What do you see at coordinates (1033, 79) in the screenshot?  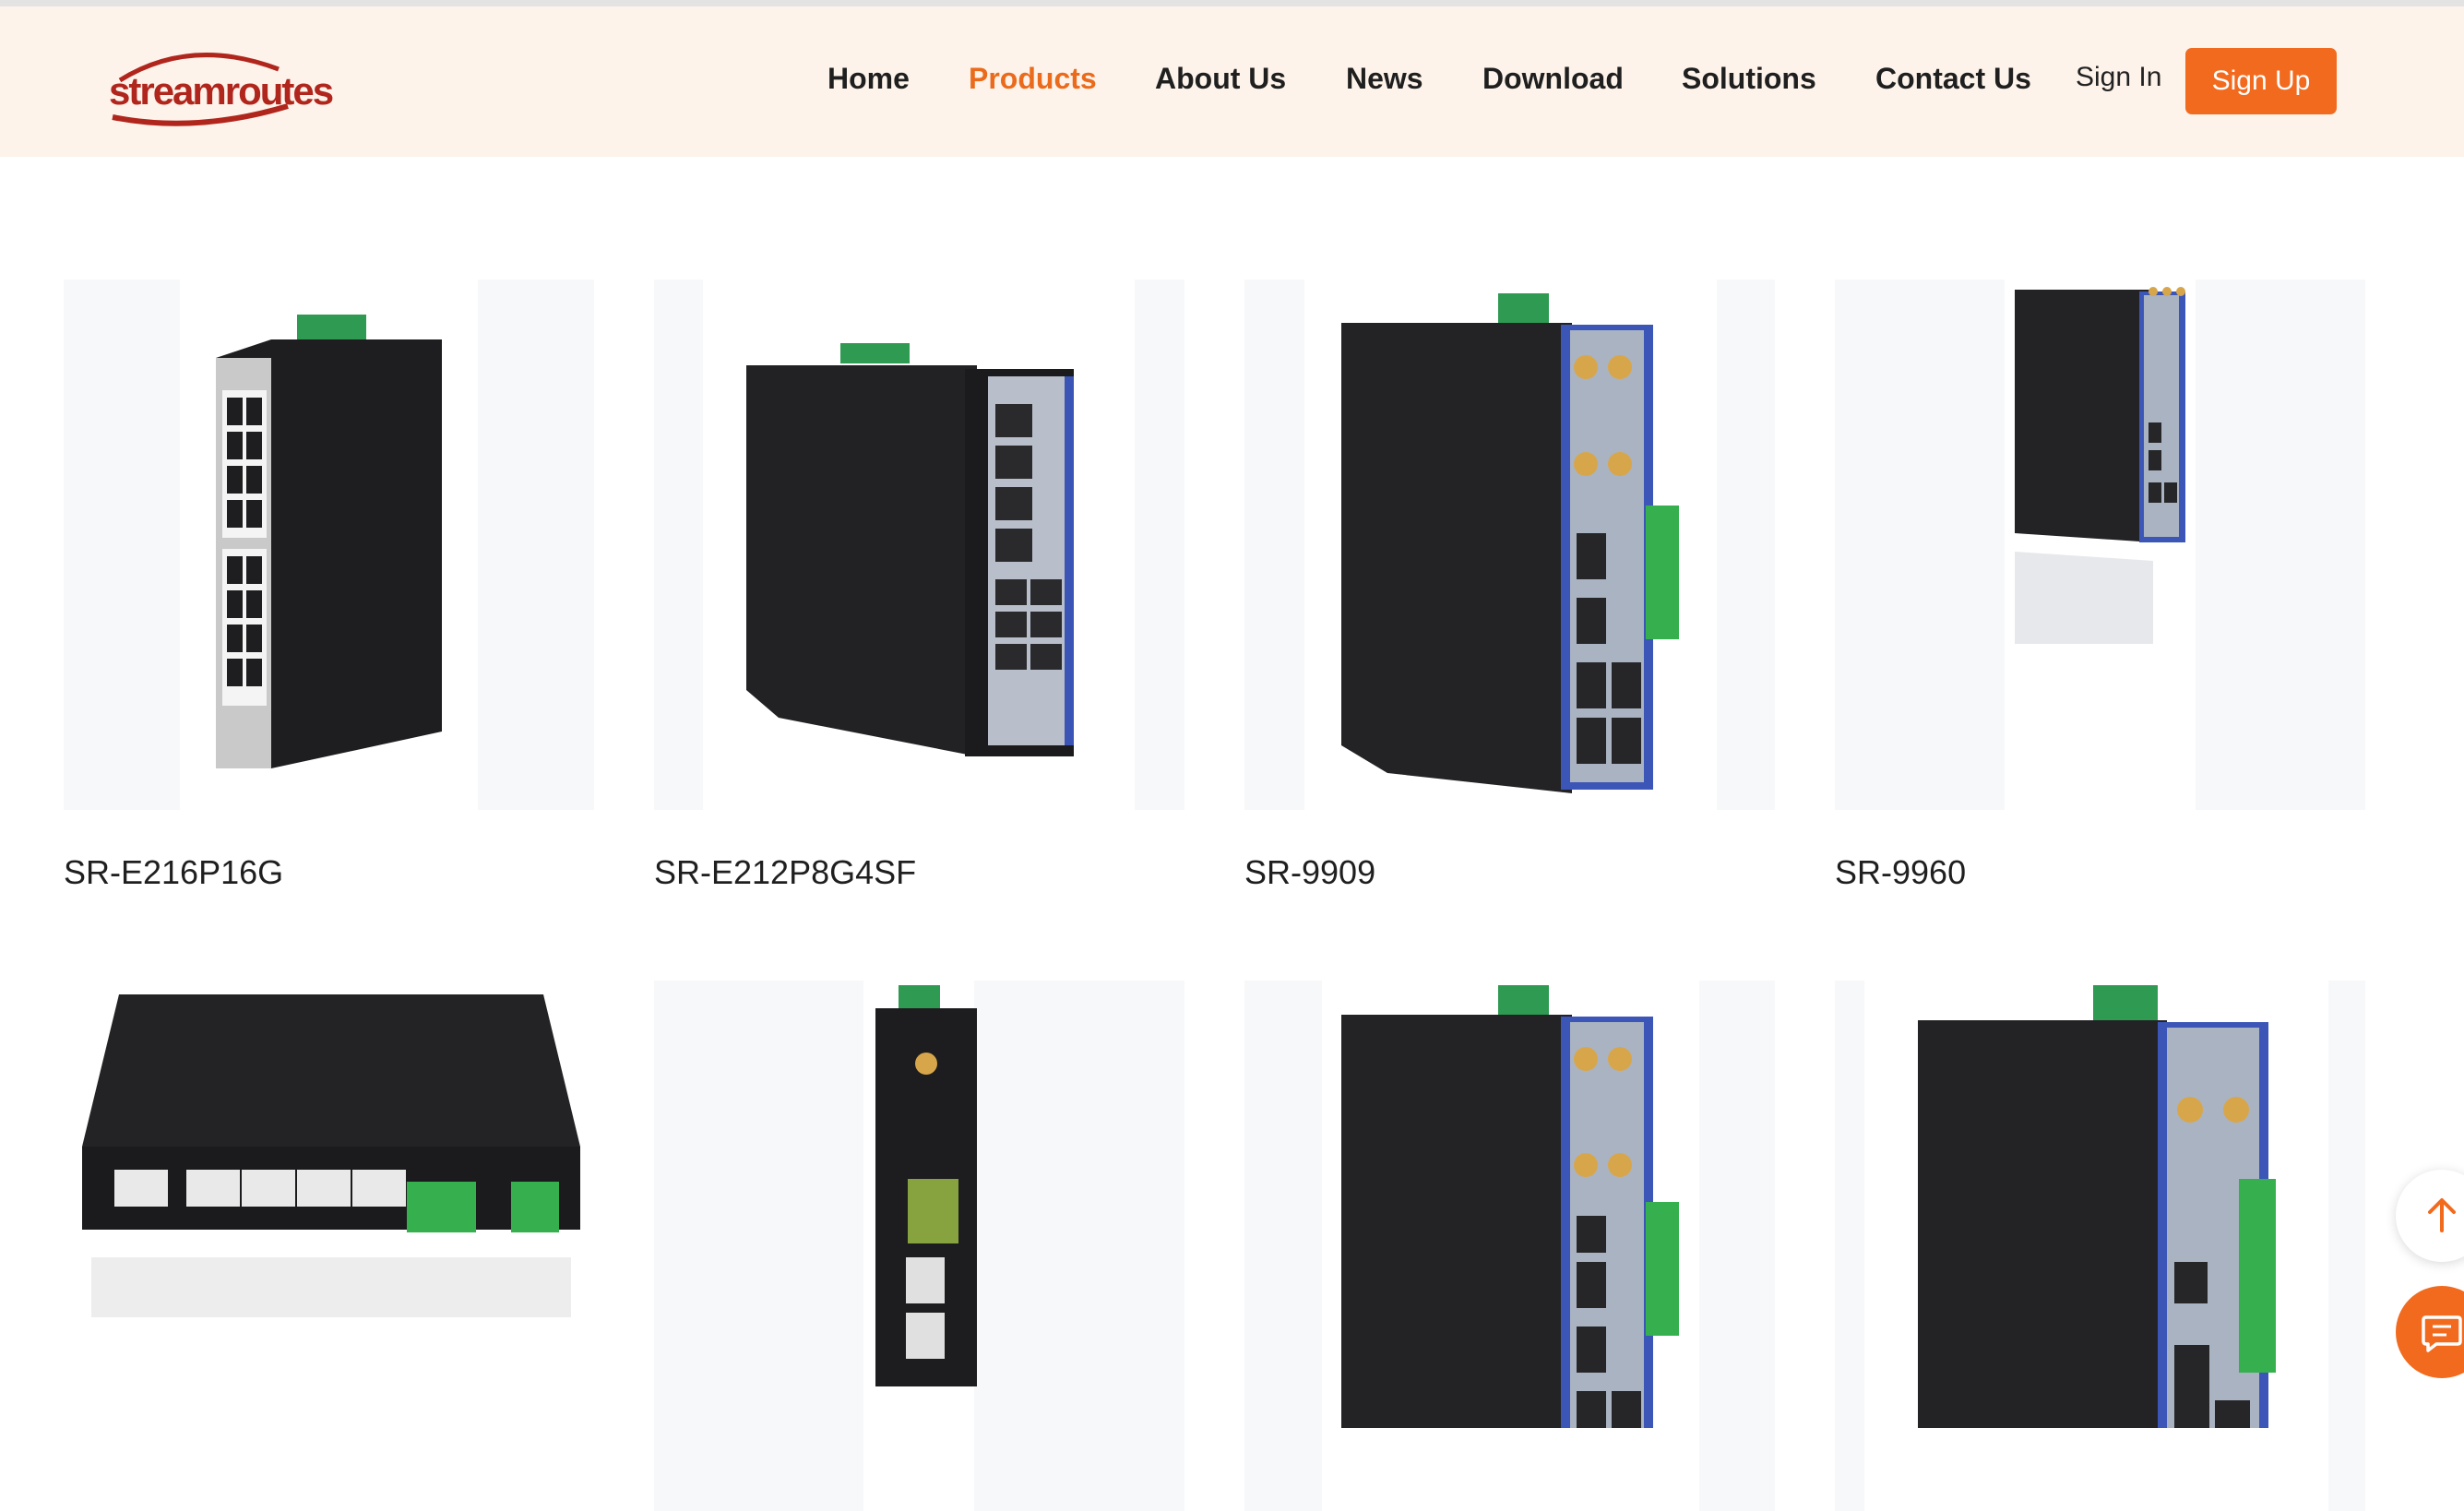 I see `nav-products: Products` at bounding box center [1033, 79].